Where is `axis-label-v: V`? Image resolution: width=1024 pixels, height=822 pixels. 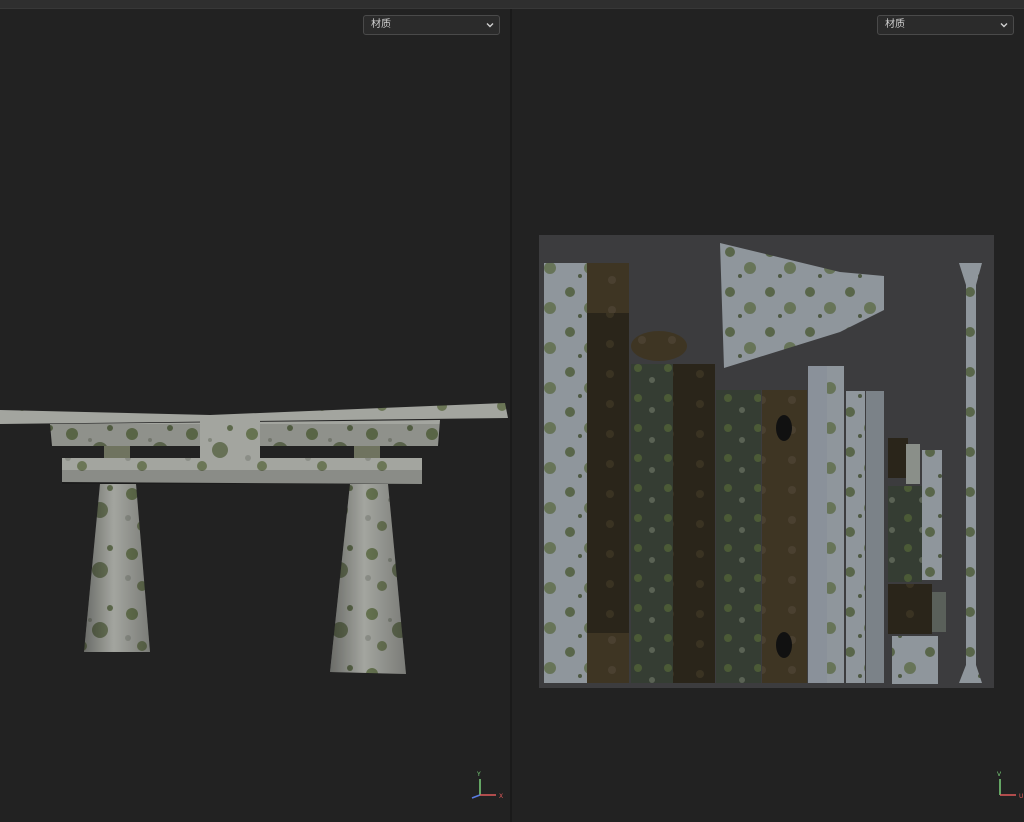 axis-label-v: V is located at coordinates (999, 774).